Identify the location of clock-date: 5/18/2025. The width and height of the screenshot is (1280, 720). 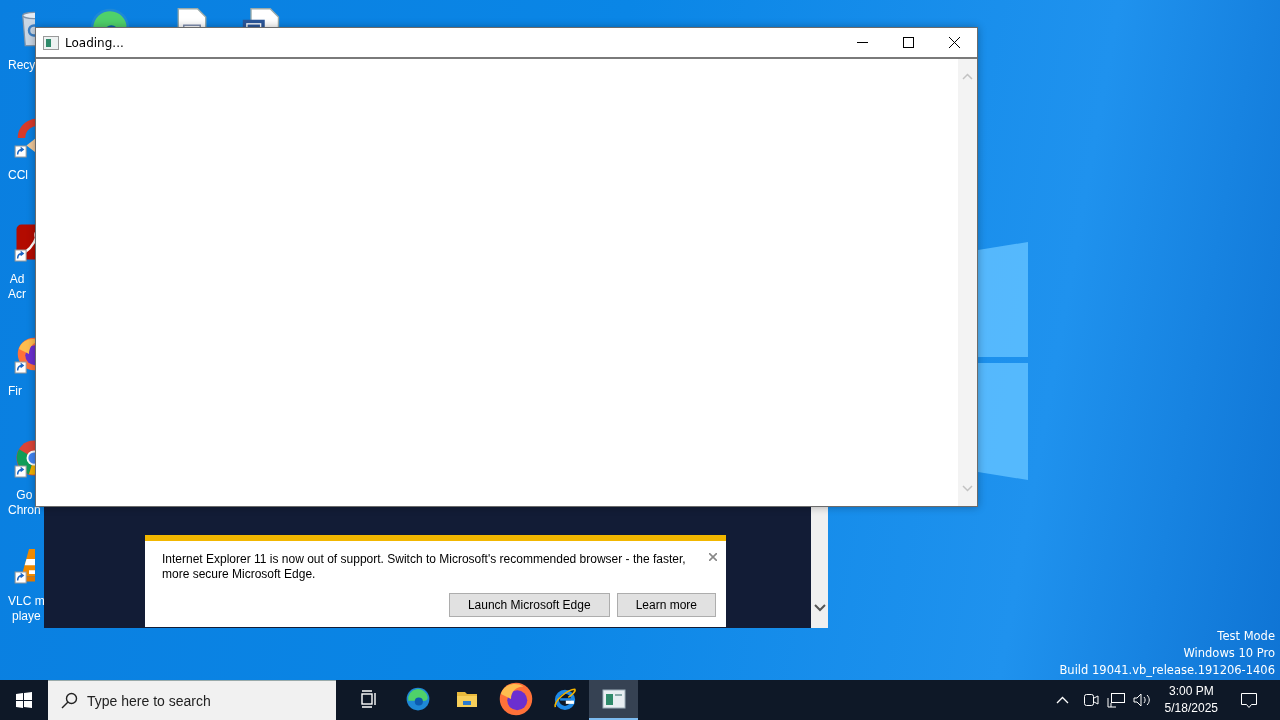
(1191, 708).